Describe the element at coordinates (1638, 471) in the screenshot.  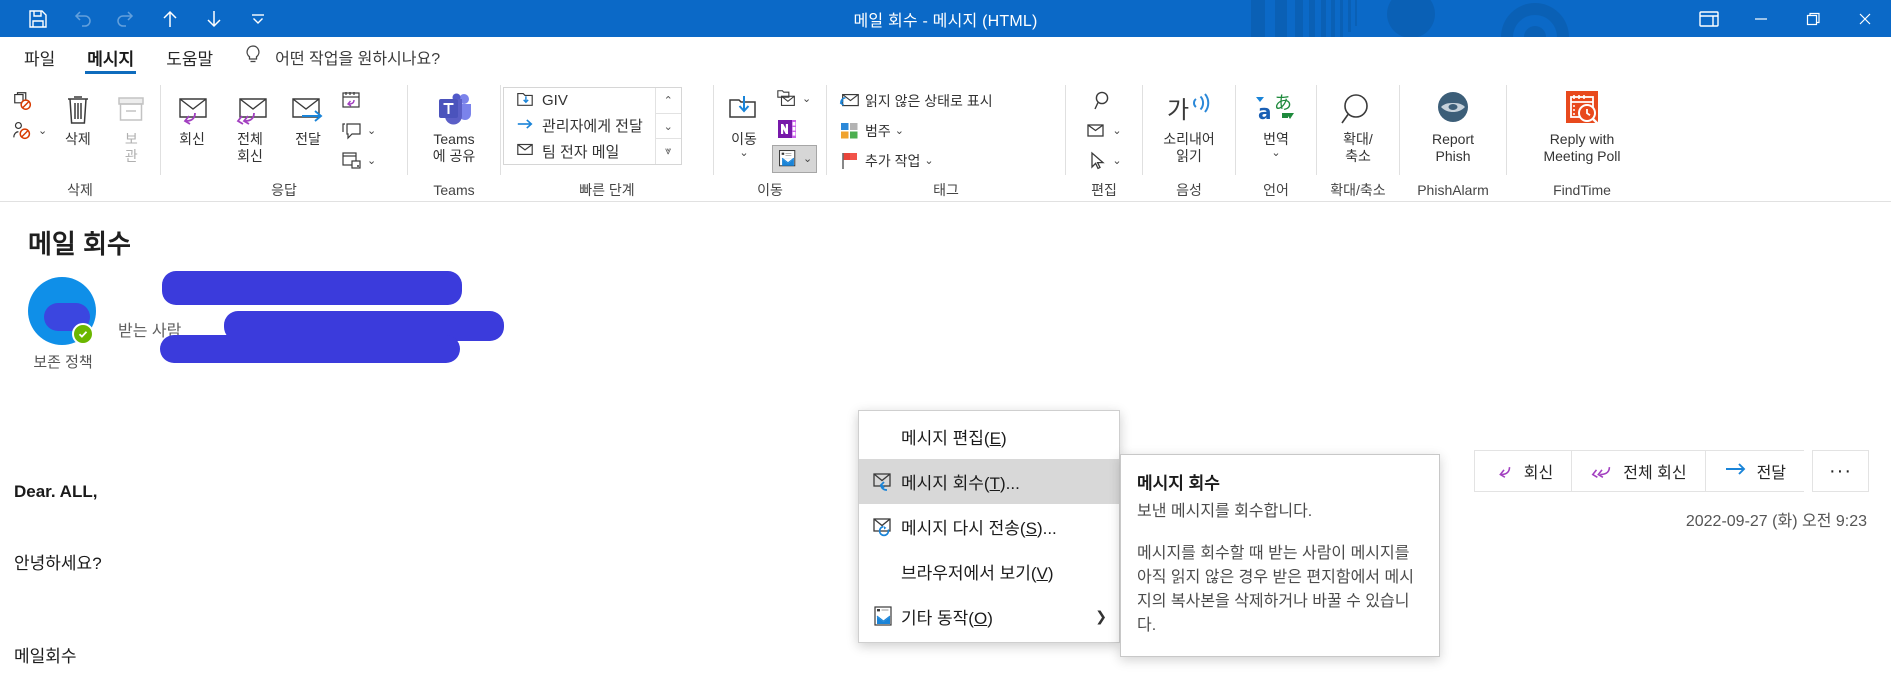
I see `reply-all-action-button: 전체 회신` at that location.